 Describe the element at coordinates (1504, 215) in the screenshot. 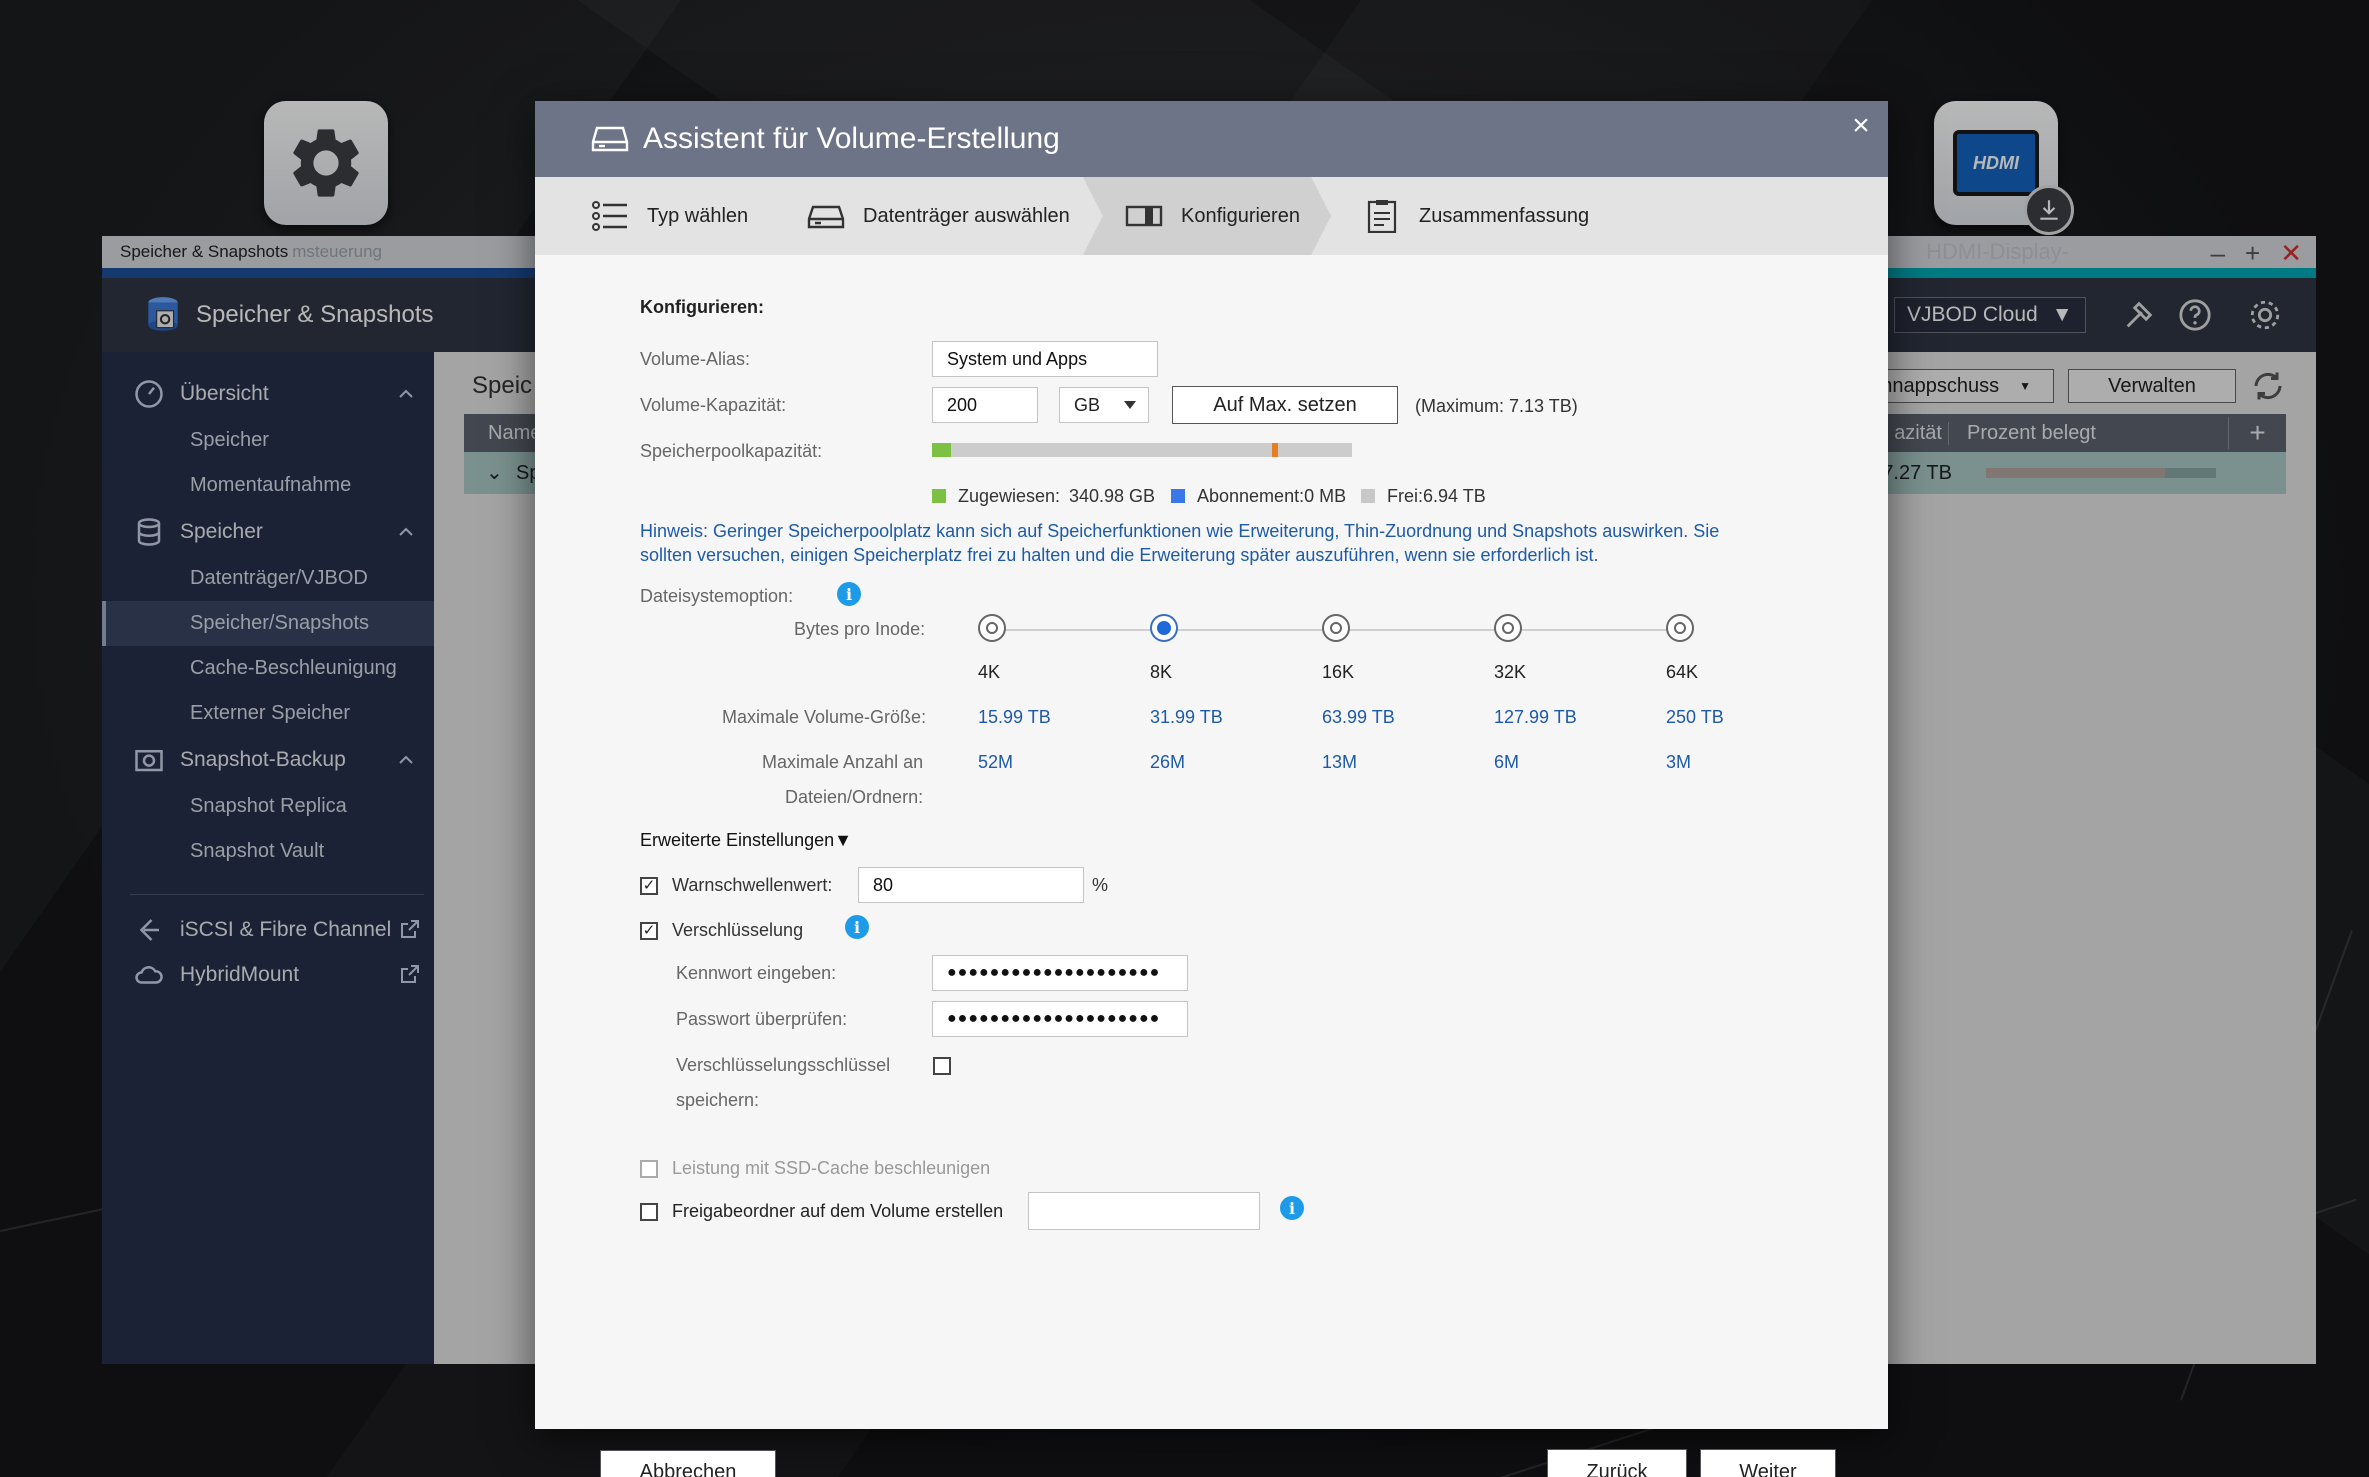

I see `step-label: Zusammenfassung` at that location.